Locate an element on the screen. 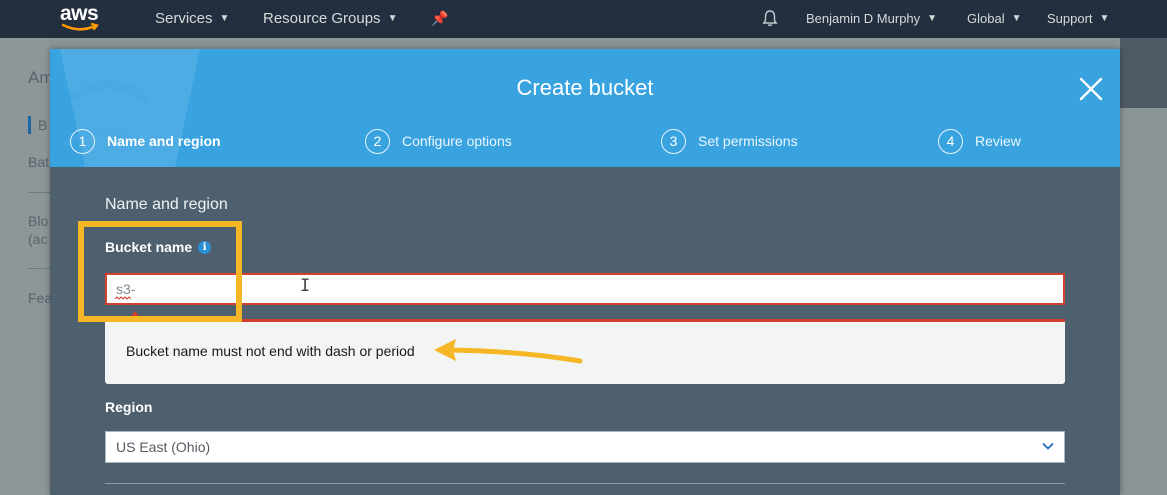 The width and height of the screenshot is (1167, 495). close-button is located at coordinates (1091, 89).